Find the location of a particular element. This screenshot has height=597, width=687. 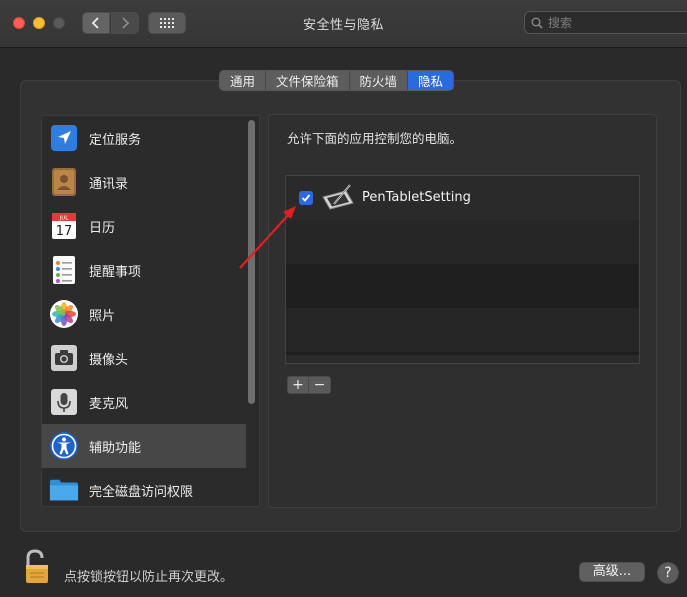

lock-hint-text: 点按锁按钮以防止再次更改。 is located at coordinates (149, 577).